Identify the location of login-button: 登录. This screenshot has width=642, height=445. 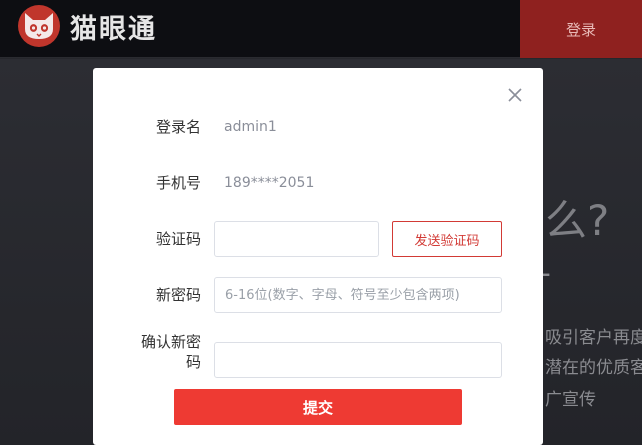
(581, 29).